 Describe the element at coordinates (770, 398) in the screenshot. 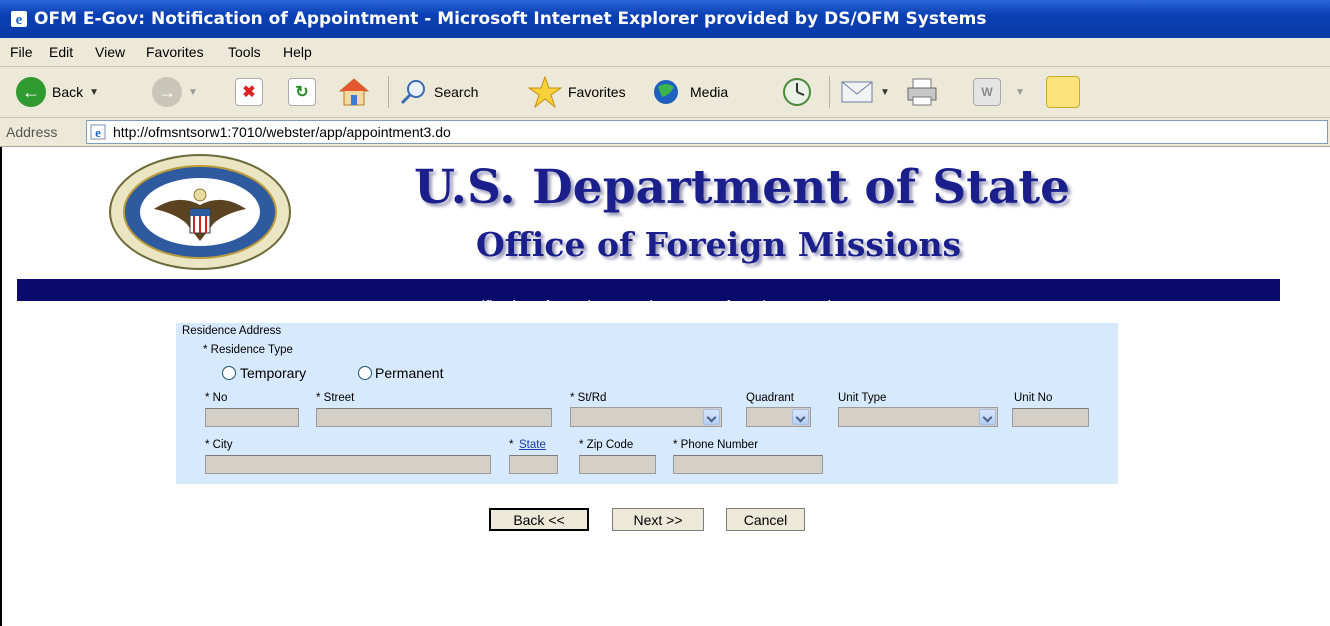

I see `quadrant-label: Quadrant` at that location.